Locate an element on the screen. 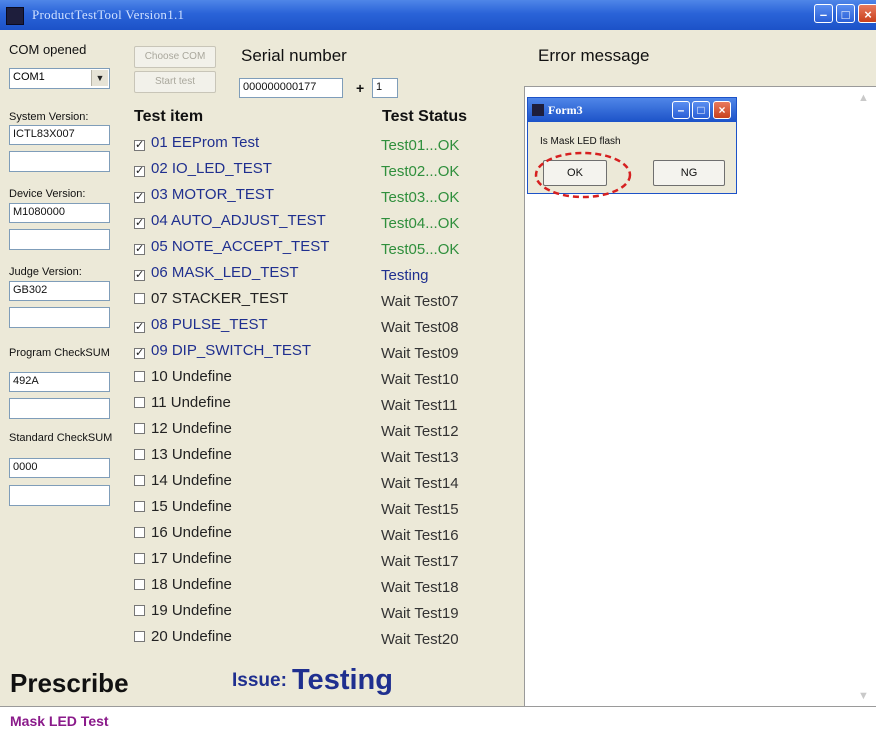 This screenshot has height=736, width=876. choose-com-button: Choose COM is located at coordinates (175, 57).